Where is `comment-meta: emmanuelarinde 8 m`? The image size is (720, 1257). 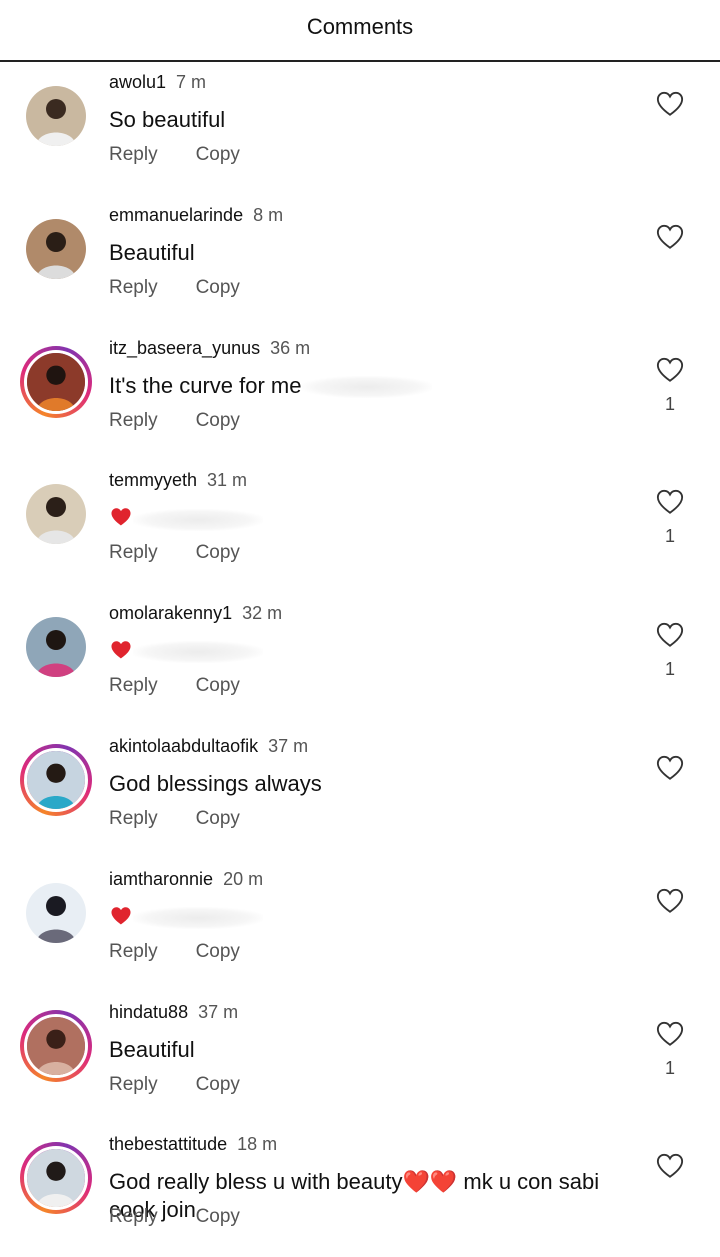 comment-meta: emmanuelarinde 8 m is located at coordinates (196, 215).